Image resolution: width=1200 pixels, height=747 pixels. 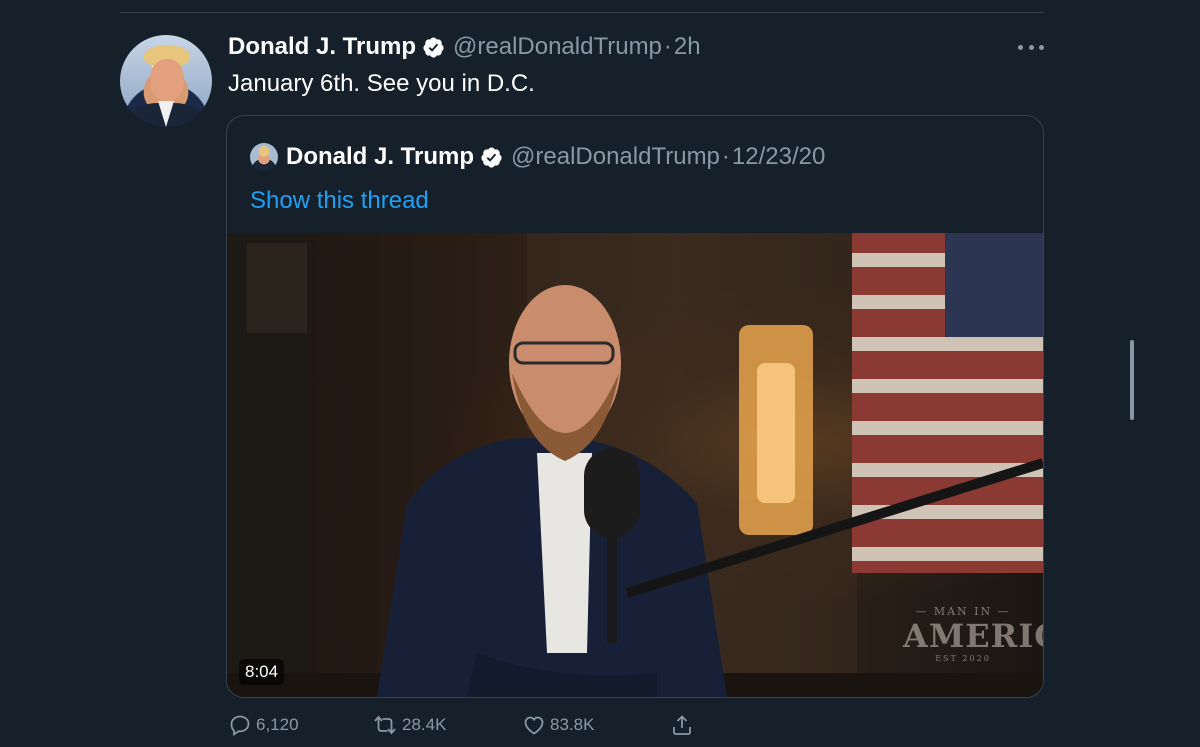 What do you see at coordinates (339, 201) in the screenshot?
I see `show-thread-link: Show this thread` at bounding box center [339, 201].